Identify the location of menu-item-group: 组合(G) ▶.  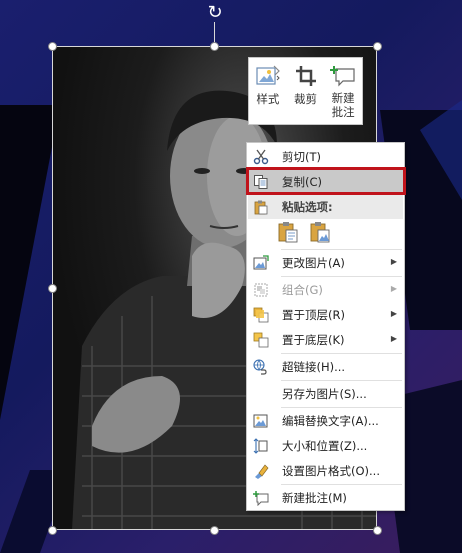
(325, 290).